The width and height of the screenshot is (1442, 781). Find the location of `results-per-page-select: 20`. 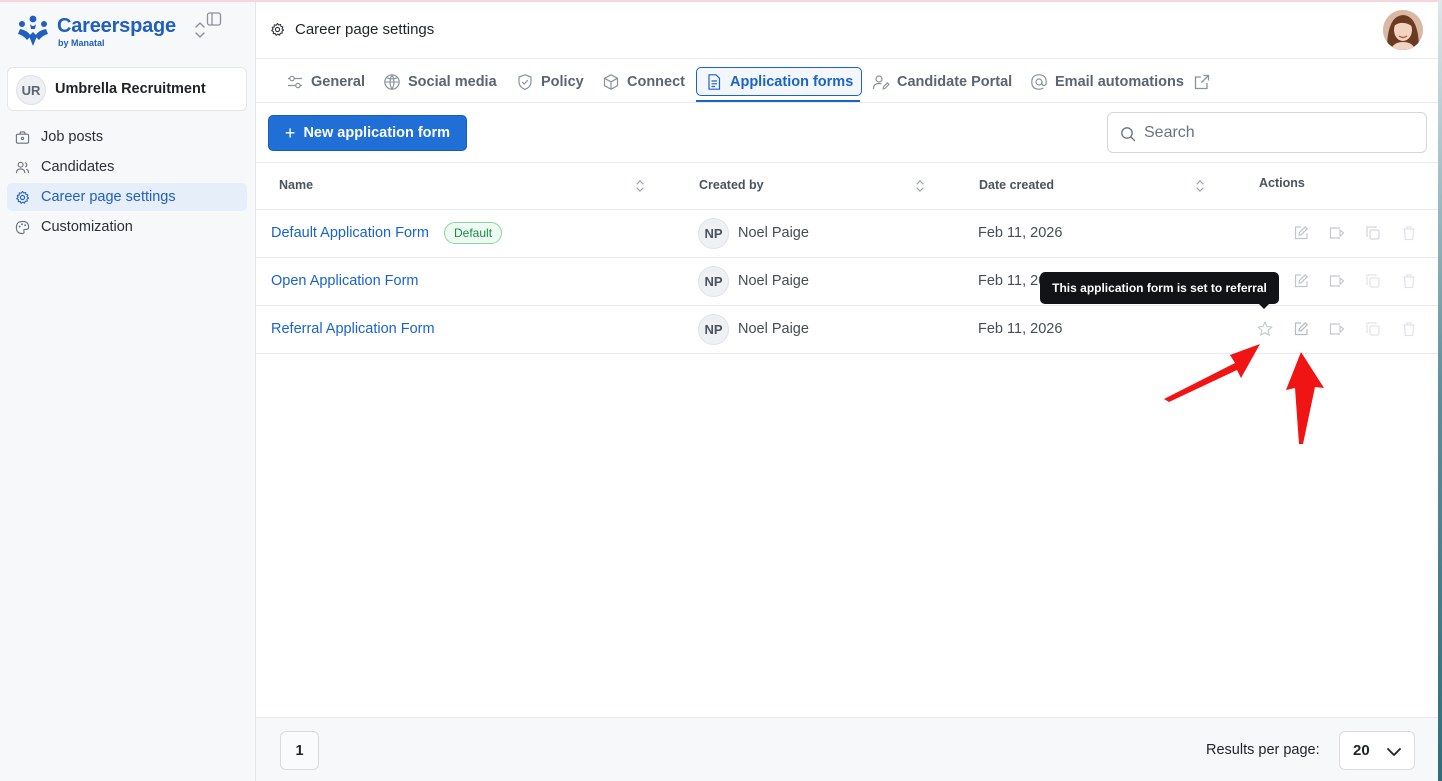

results-per-page-select: 20 is located at coordinates (1377, 750).